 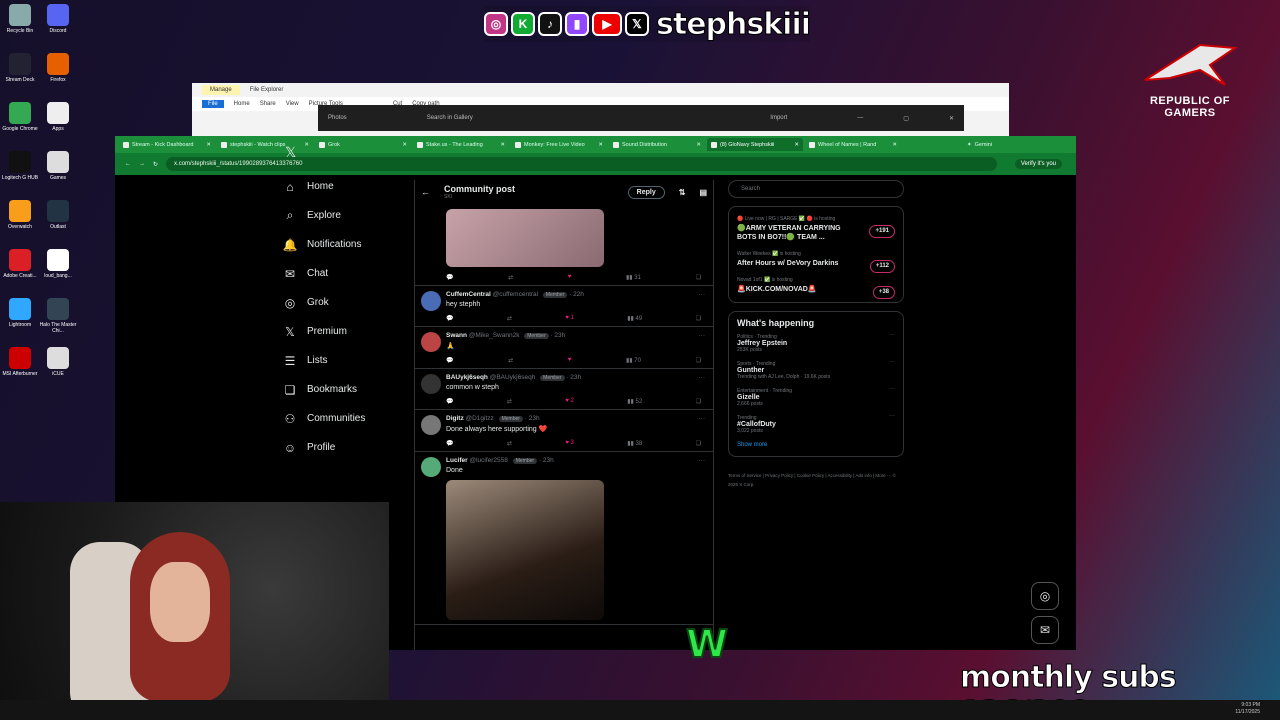 I want to click on nav-item-lists: ☰ Lists, so click(x=353, y=360).